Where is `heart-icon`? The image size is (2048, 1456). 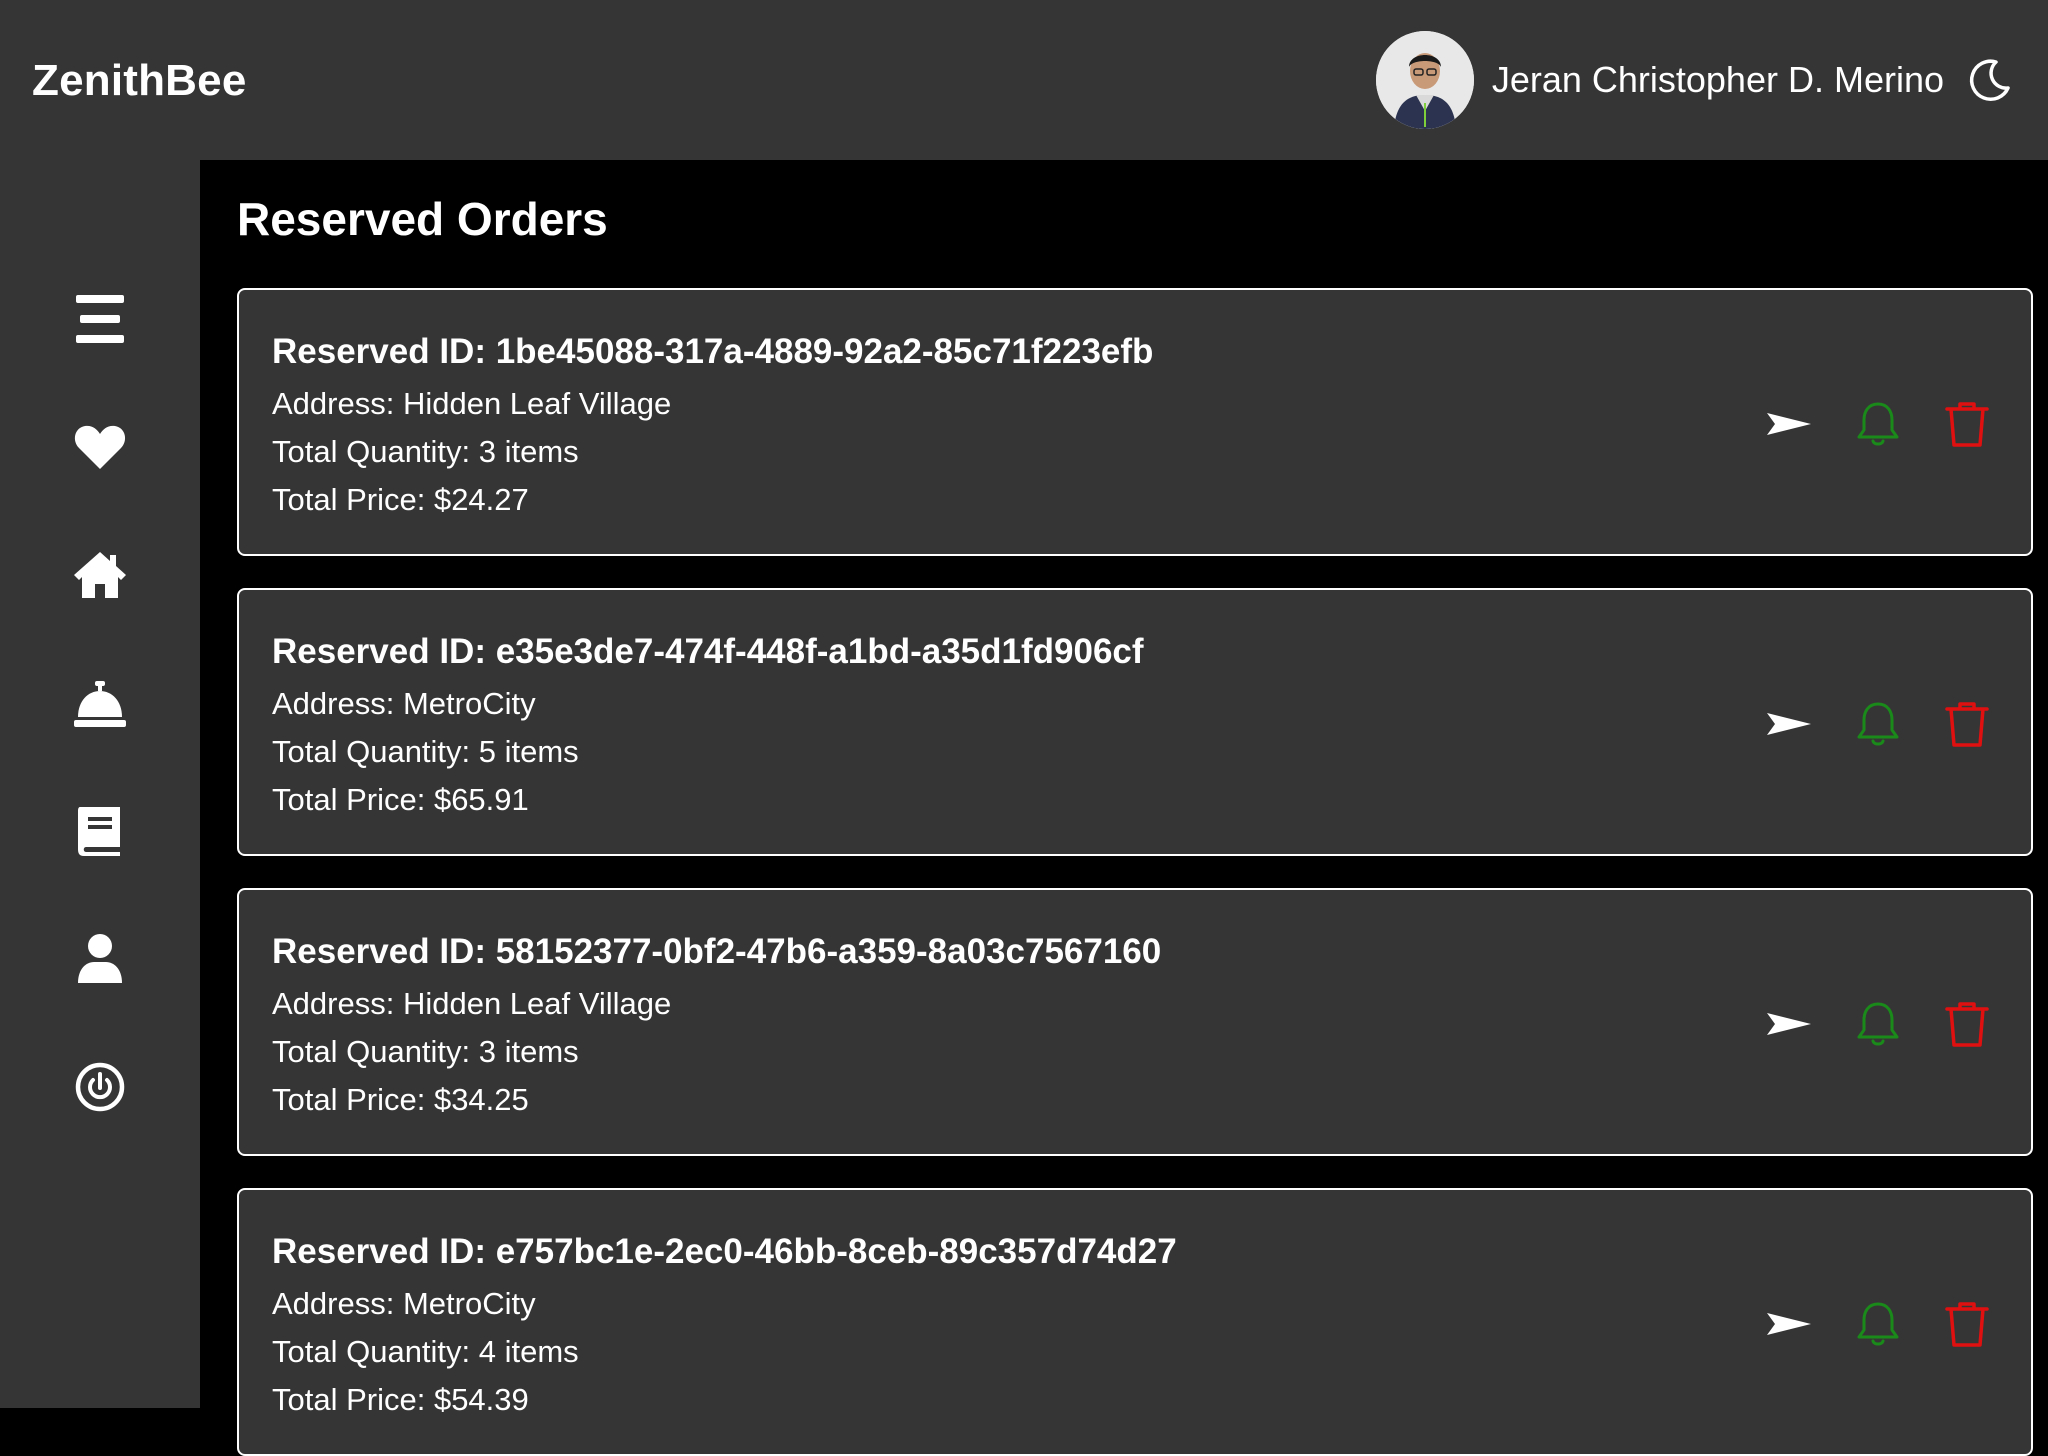 heart-icon is located at coordinates (100, 447).